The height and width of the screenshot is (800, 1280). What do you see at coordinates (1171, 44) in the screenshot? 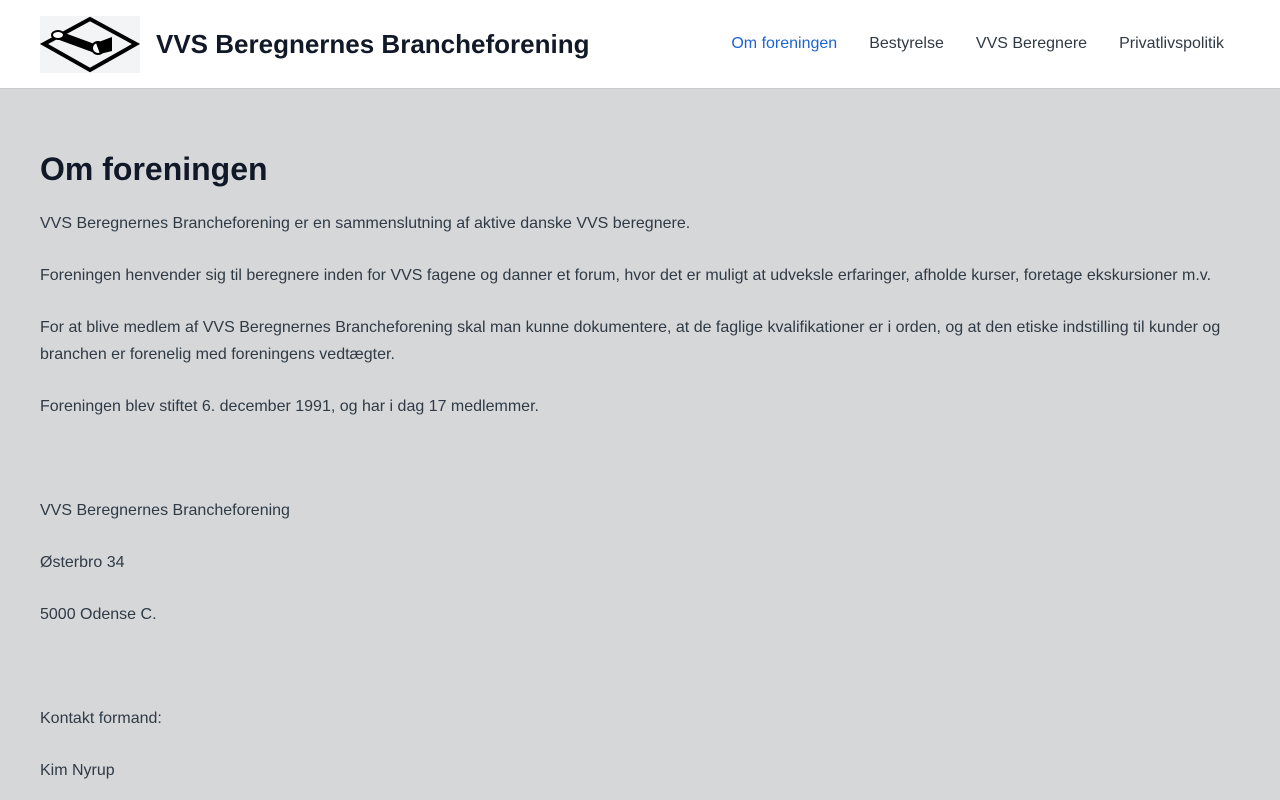
I see `nav-item-privatlivspolitik: Privatlivspolitik` at bounding box center [1171, 44].